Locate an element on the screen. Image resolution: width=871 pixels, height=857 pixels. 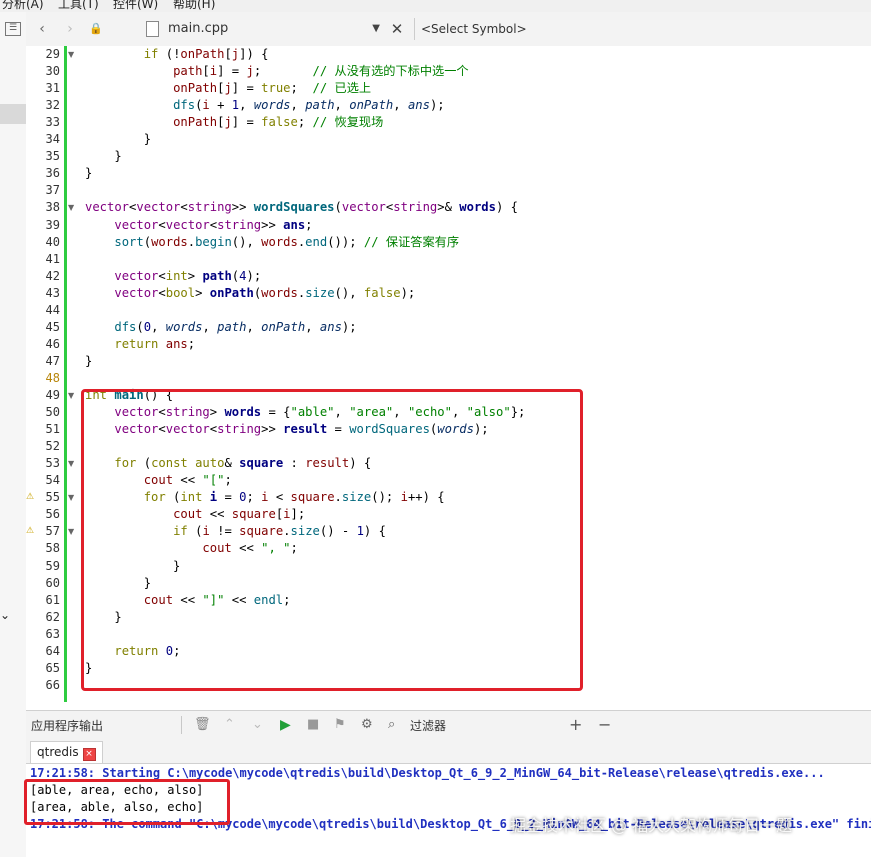
line-number: 65 is located at coordinates (52, 667).